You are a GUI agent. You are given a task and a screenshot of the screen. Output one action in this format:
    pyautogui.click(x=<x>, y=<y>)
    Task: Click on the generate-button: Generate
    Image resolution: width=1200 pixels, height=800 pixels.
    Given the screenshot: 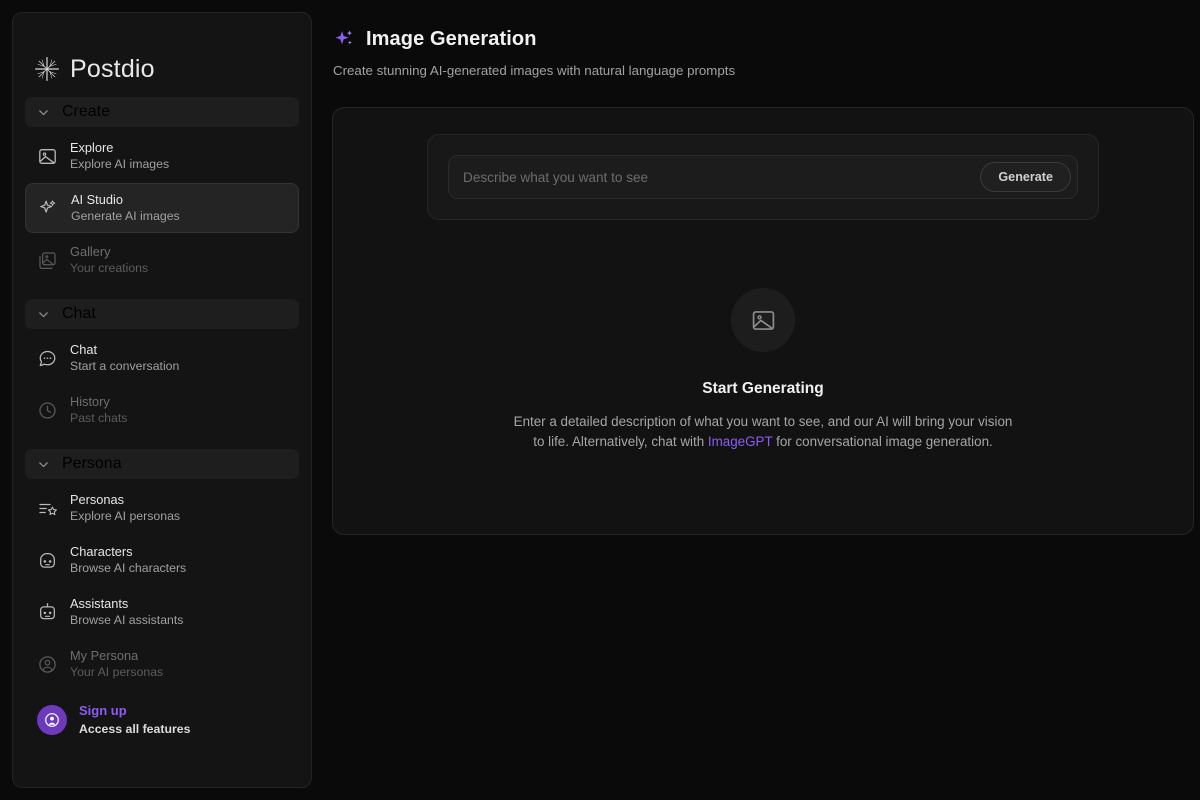 What is the action you would take?
    pyautogui.click(x=1025, y=177)
    